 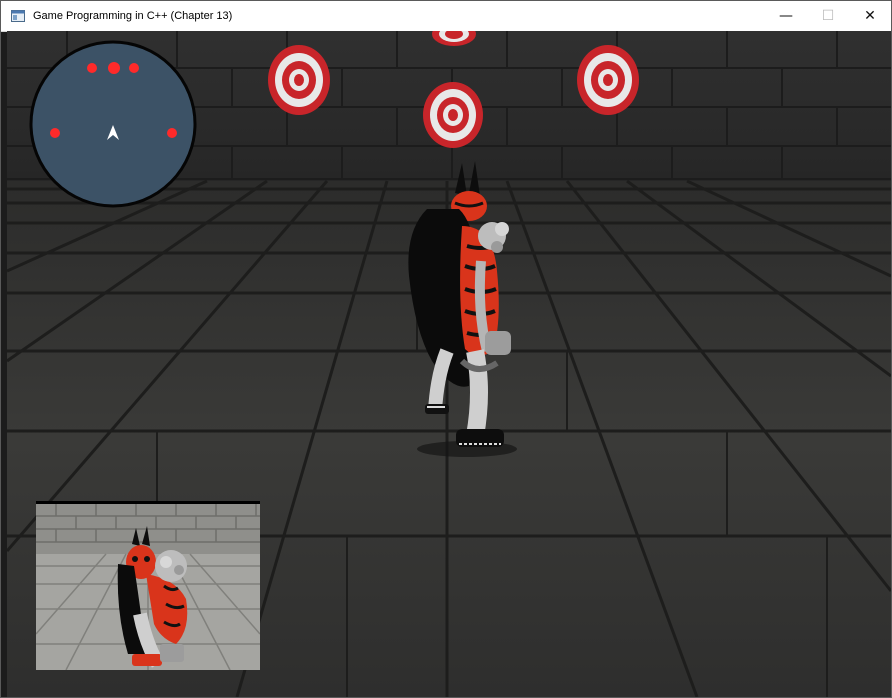 I want to click on maximize-button: ☐, so click(x=828, y=16).